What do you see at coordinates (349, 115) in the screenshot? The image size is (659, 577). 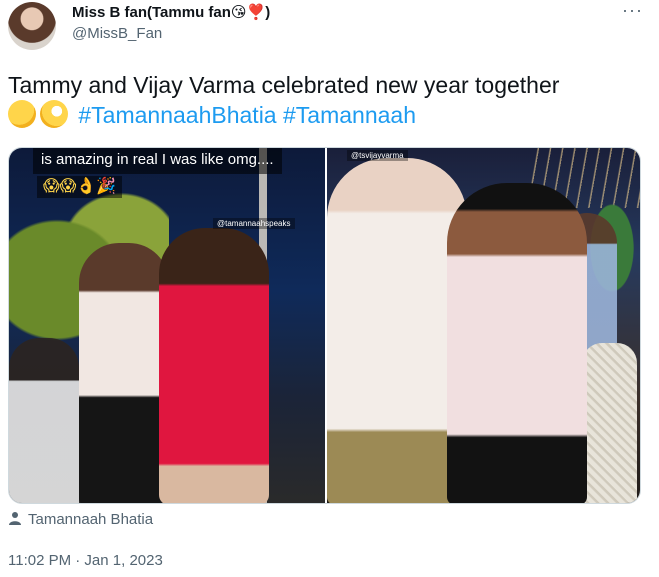 I see `hashtag-tamannaah: #Tamannaah` at bounding box center [349, 115].